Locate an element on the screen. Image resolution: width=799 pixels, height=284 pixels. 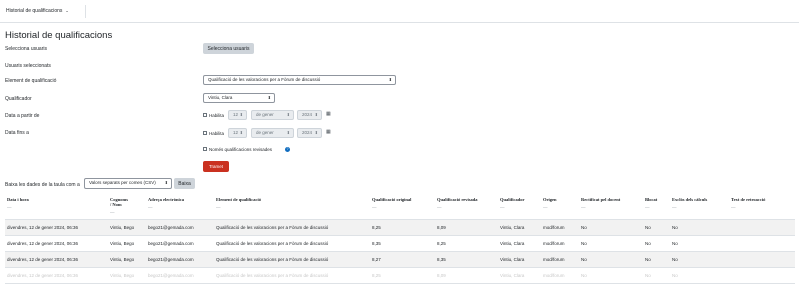
column-header: Data i hora — is located at coordinates (56, 206).